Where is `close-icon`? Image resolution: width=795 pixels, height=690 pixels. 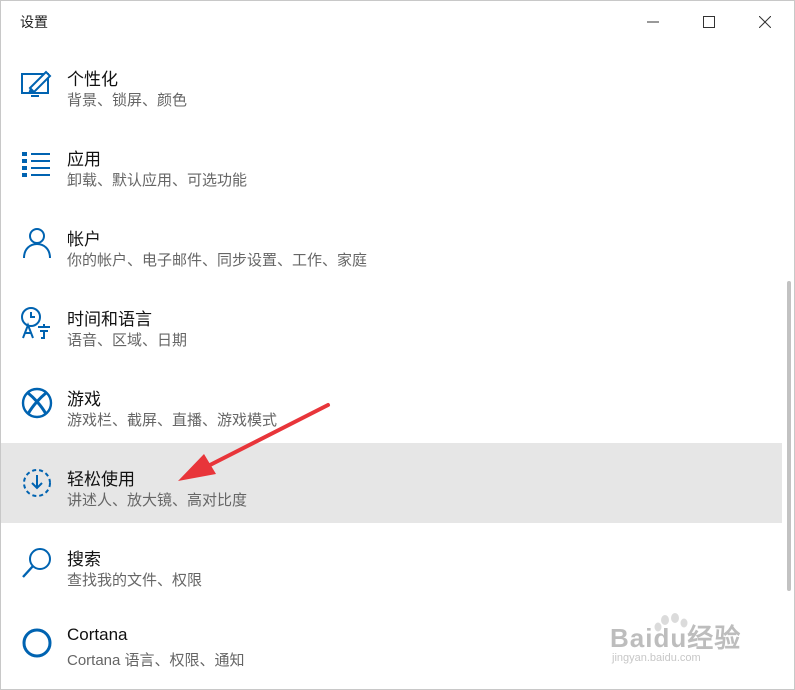
close-icon is located at coordinates (765, 22).